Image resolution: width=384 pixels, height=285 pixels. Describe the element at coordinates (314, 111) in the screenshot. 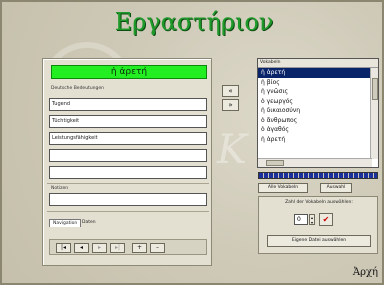

I see `list-item: ἡ δικαιοσύνη` at that location.